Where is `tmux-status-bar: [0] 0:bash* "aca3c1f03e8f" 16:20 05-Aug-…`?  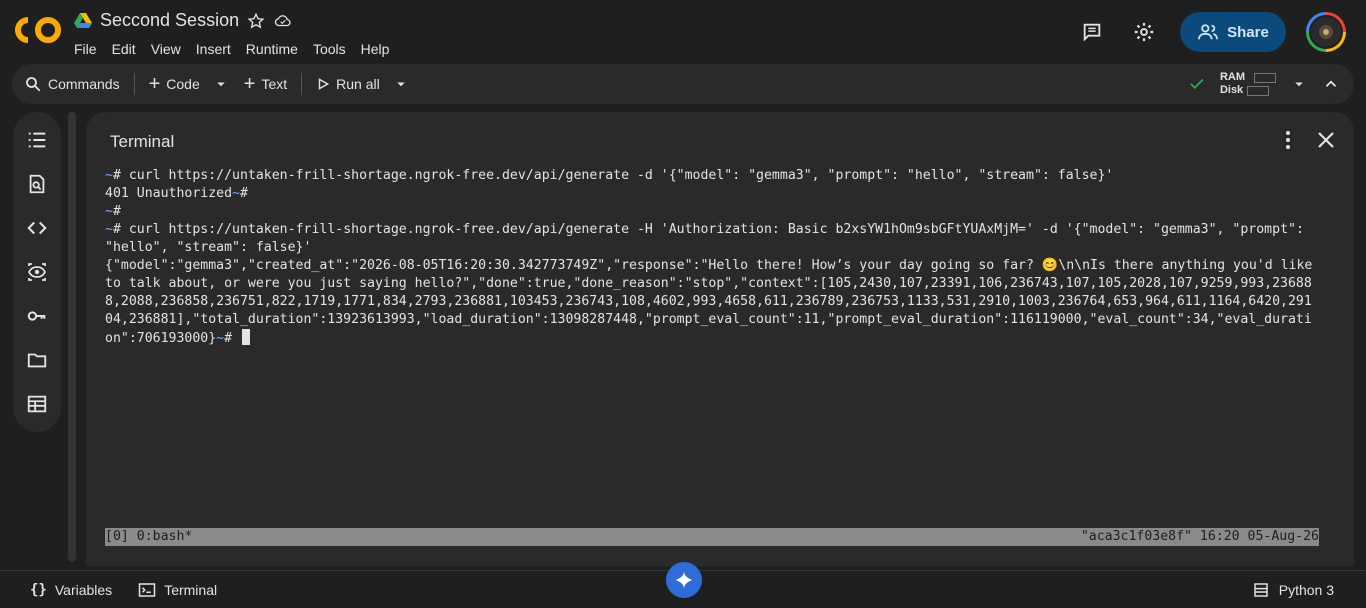 tmux-status-bar: [0] 0:bash* "aca3c1f03e8f" 16:20 05-Aug-… is located at coordinates (712, 537).